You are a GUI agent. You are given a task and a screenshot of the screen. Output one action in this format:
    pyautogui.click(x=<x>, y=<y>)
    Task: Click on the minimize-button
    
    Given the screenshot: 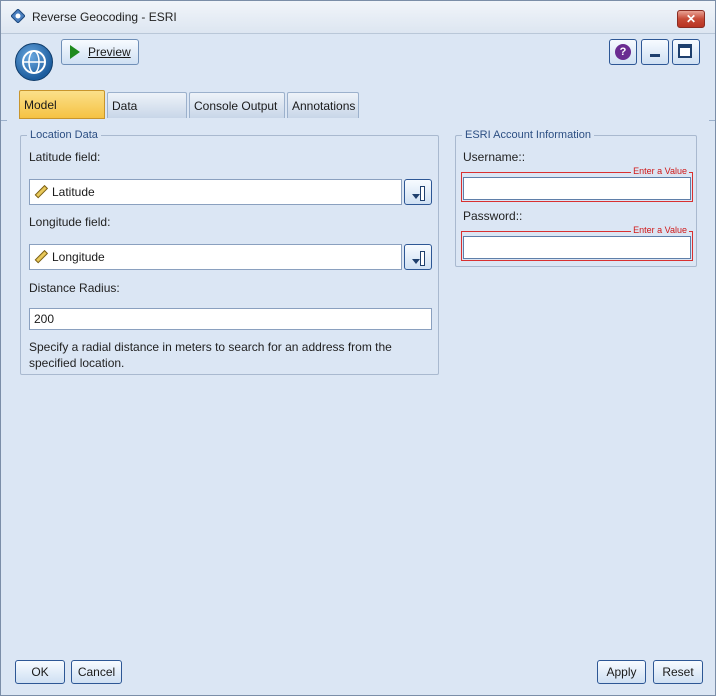 What is the action you would take?
    pyautogui.click(x=655, y=52)
    